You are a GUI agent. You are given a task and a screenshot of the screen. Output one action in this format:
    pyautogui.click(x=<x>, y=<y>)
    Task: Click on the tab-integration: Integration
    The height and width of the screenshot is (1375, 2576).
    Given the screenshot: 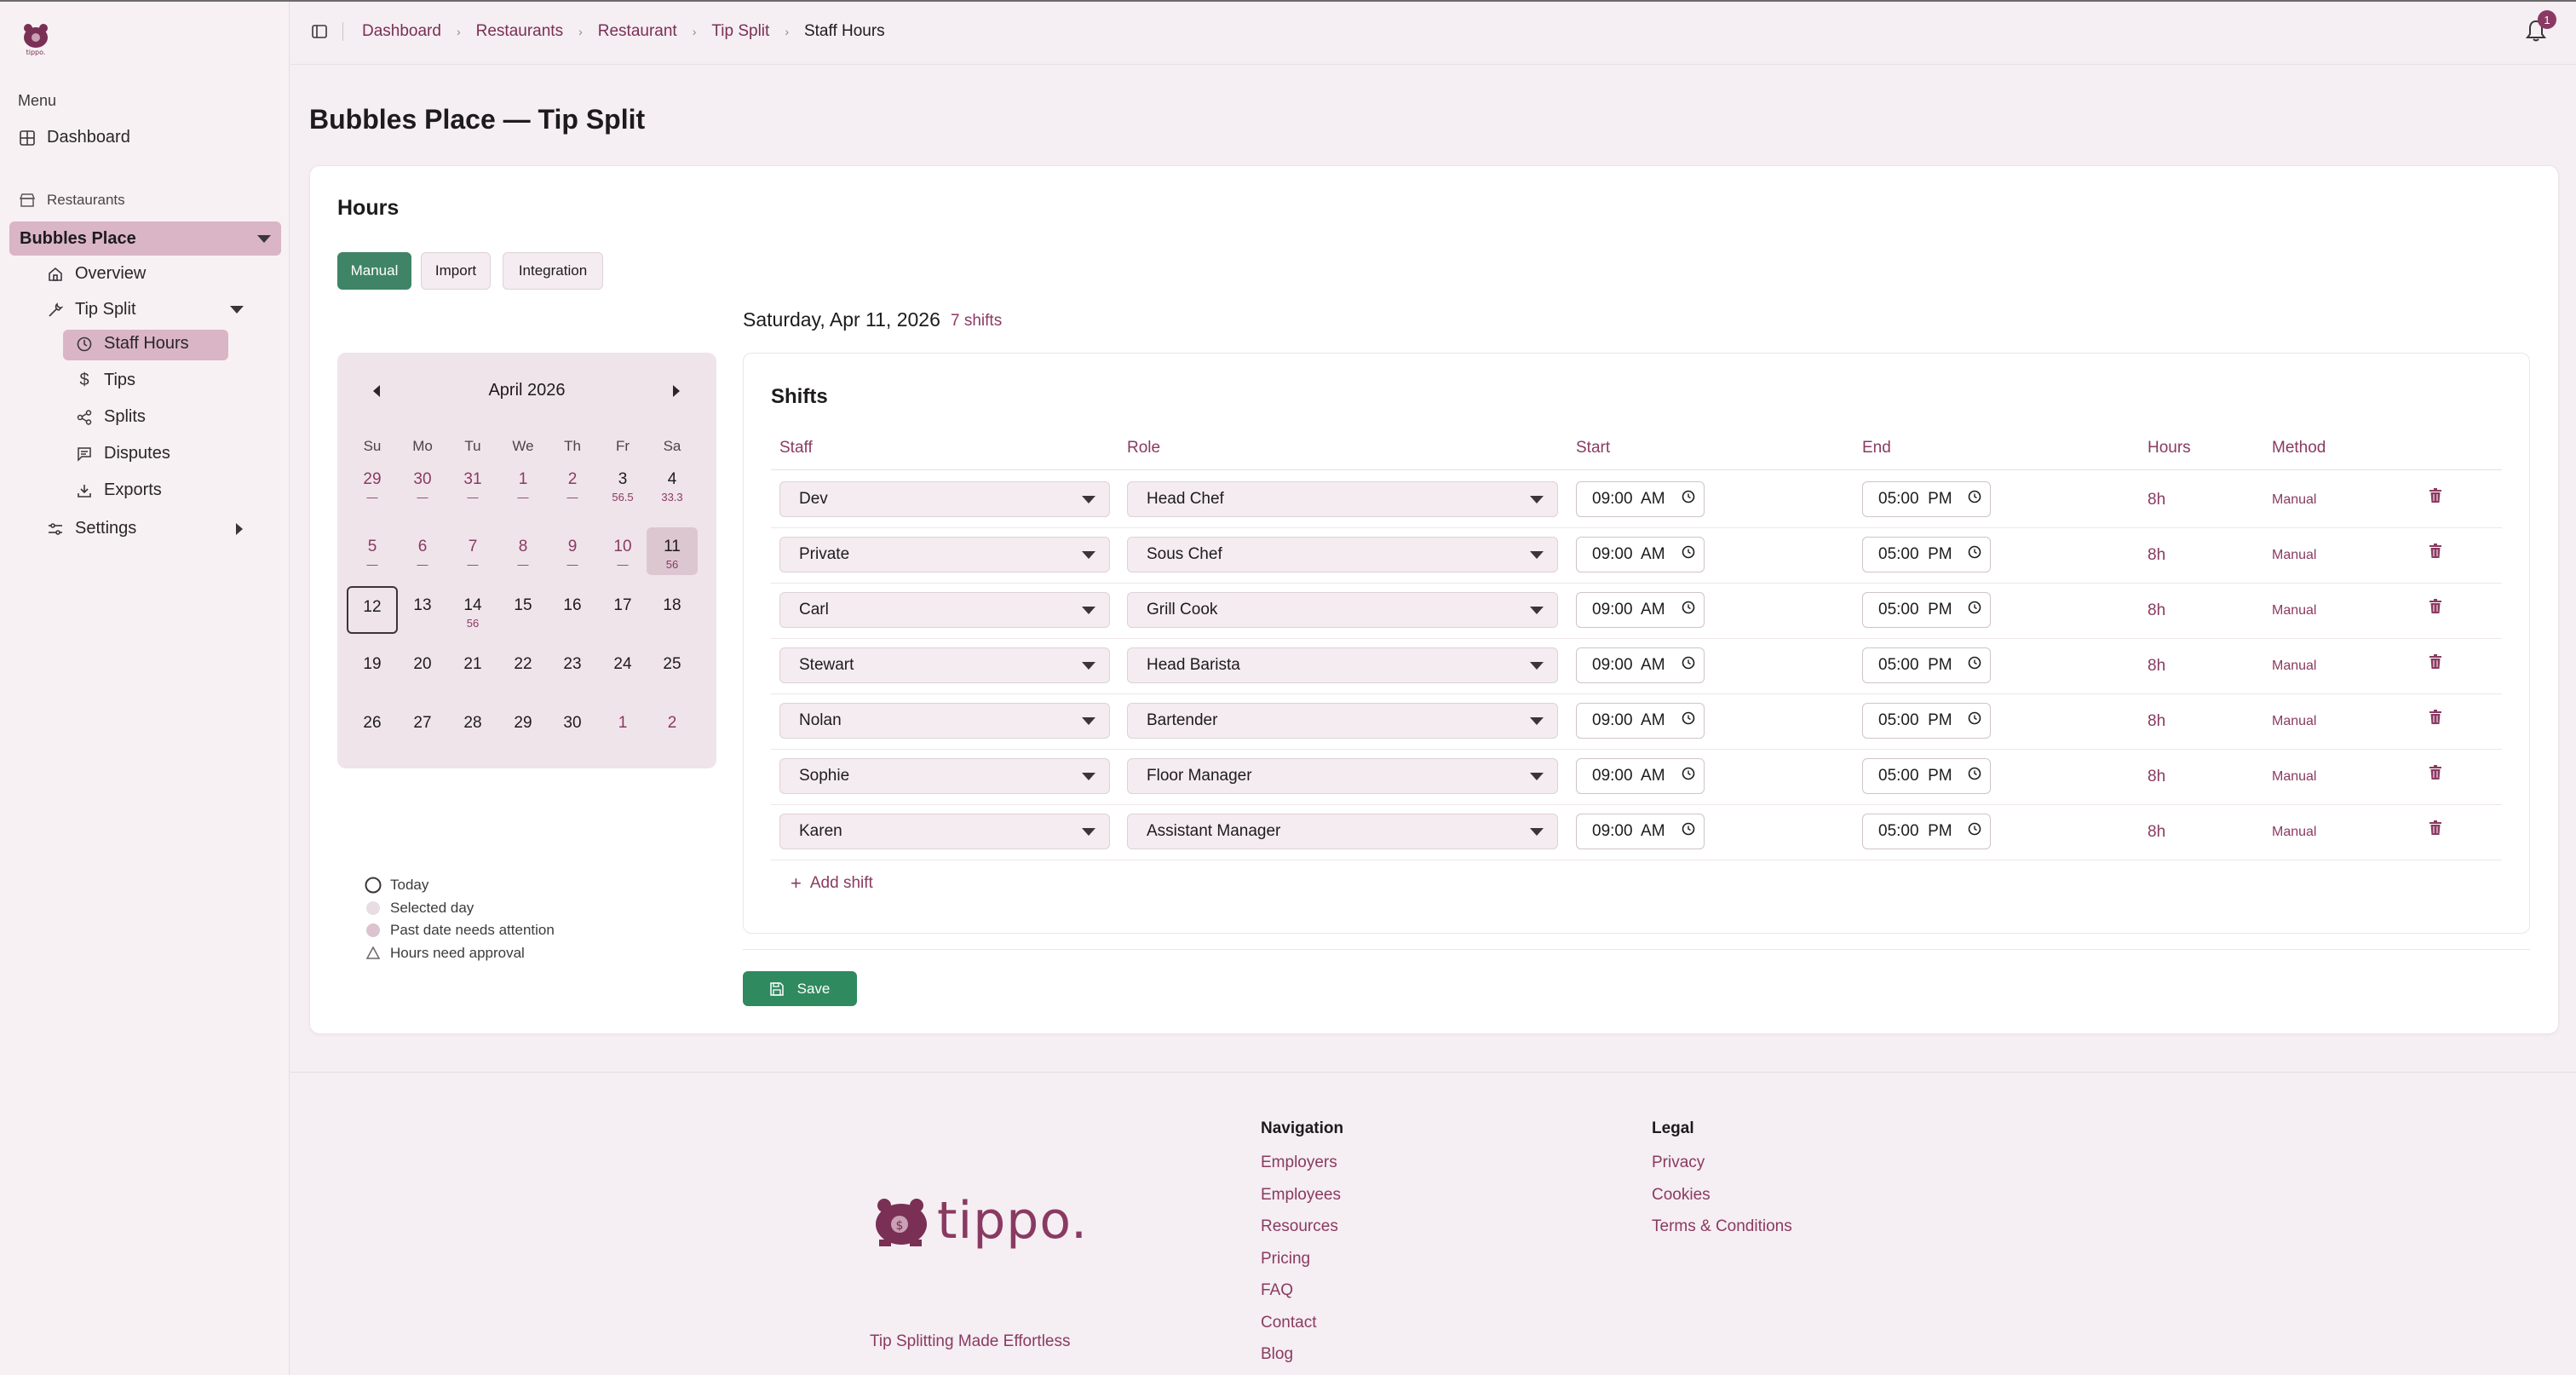 What is the action you would take?
    pyautogui.click(x=553, y=271)
    